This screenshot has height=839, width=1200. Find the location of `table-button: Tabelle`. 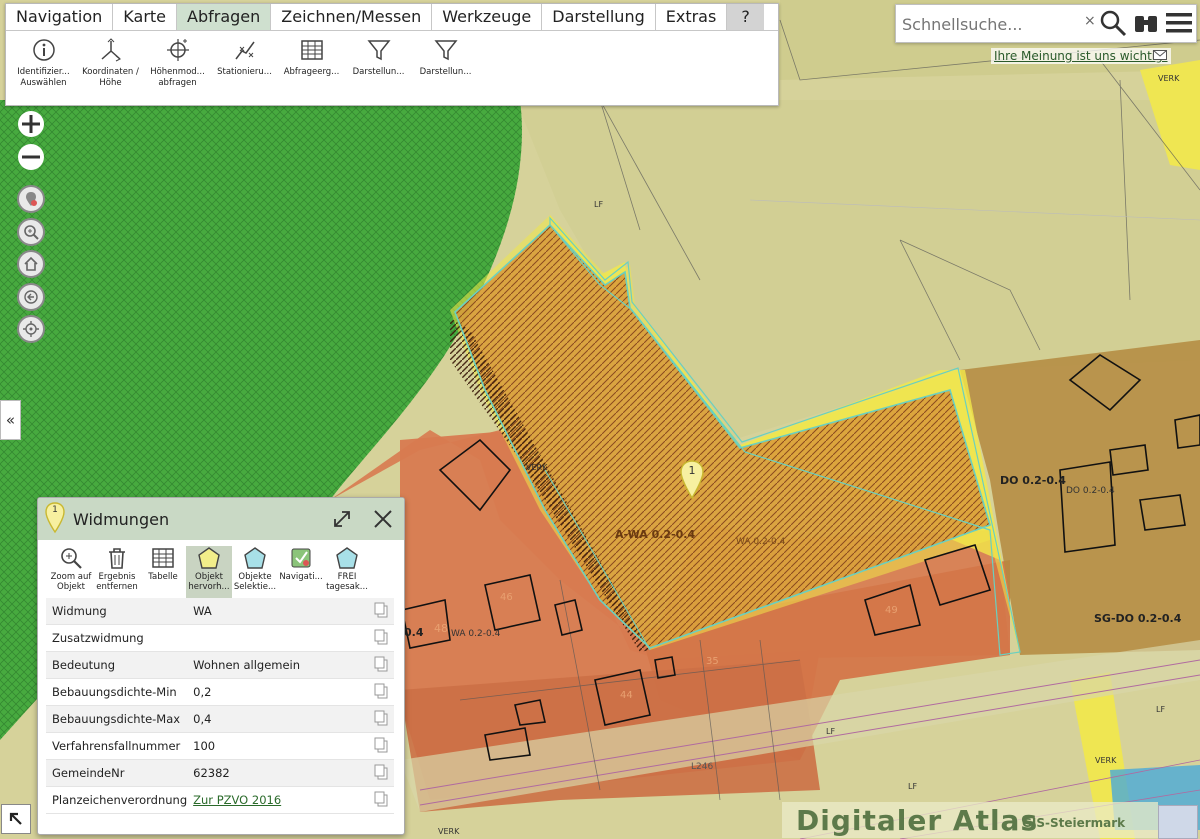

table-button: Tabelle is located at coordinates (163, 572).